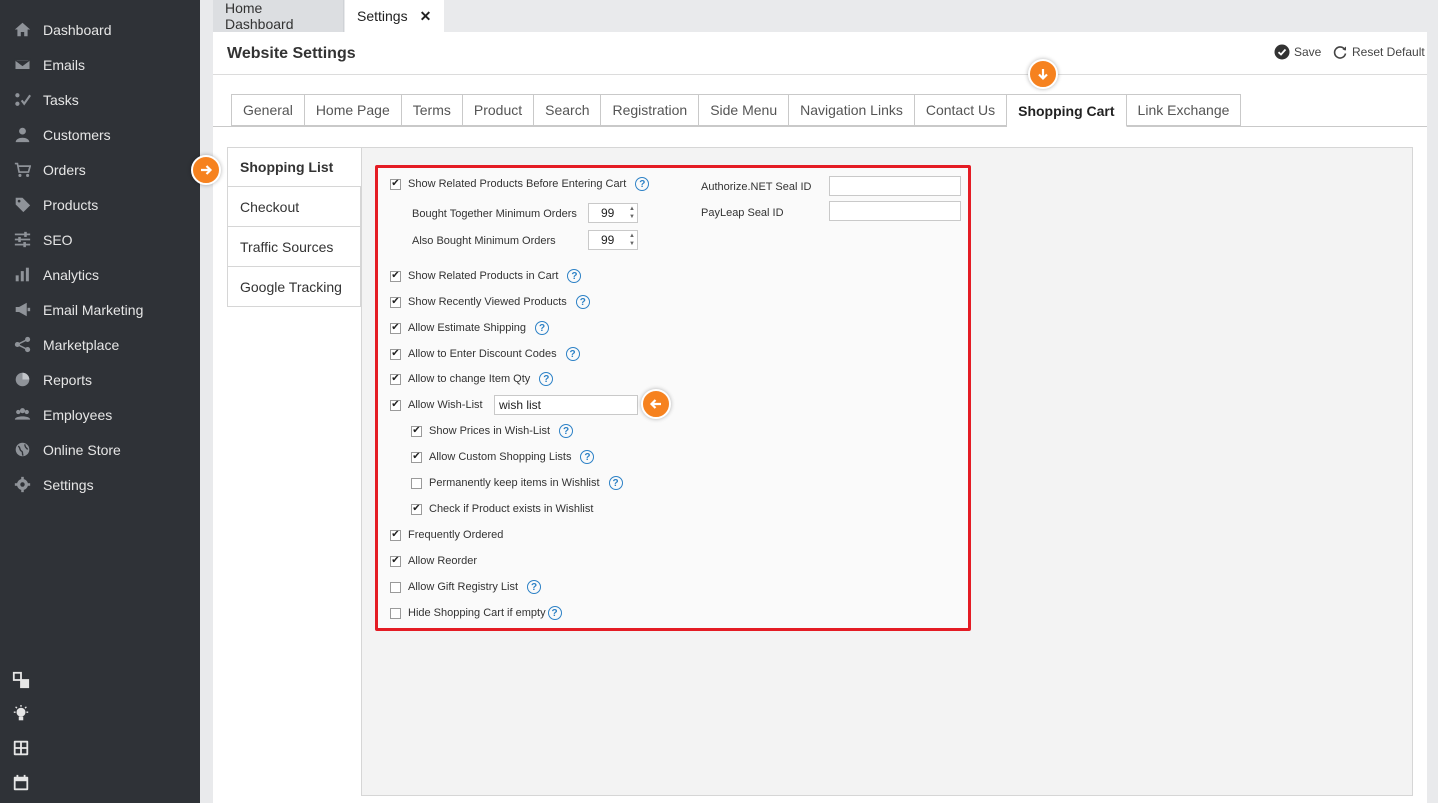 The image size is (1438, 803). I want to click on tab-home-page: Home Page, so click(353, 110).